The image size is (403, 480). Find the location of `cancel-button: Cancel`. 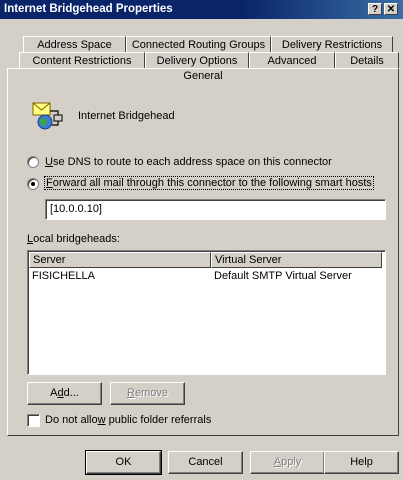

cancel-button: Cancel is located at coordinates (205, 462).